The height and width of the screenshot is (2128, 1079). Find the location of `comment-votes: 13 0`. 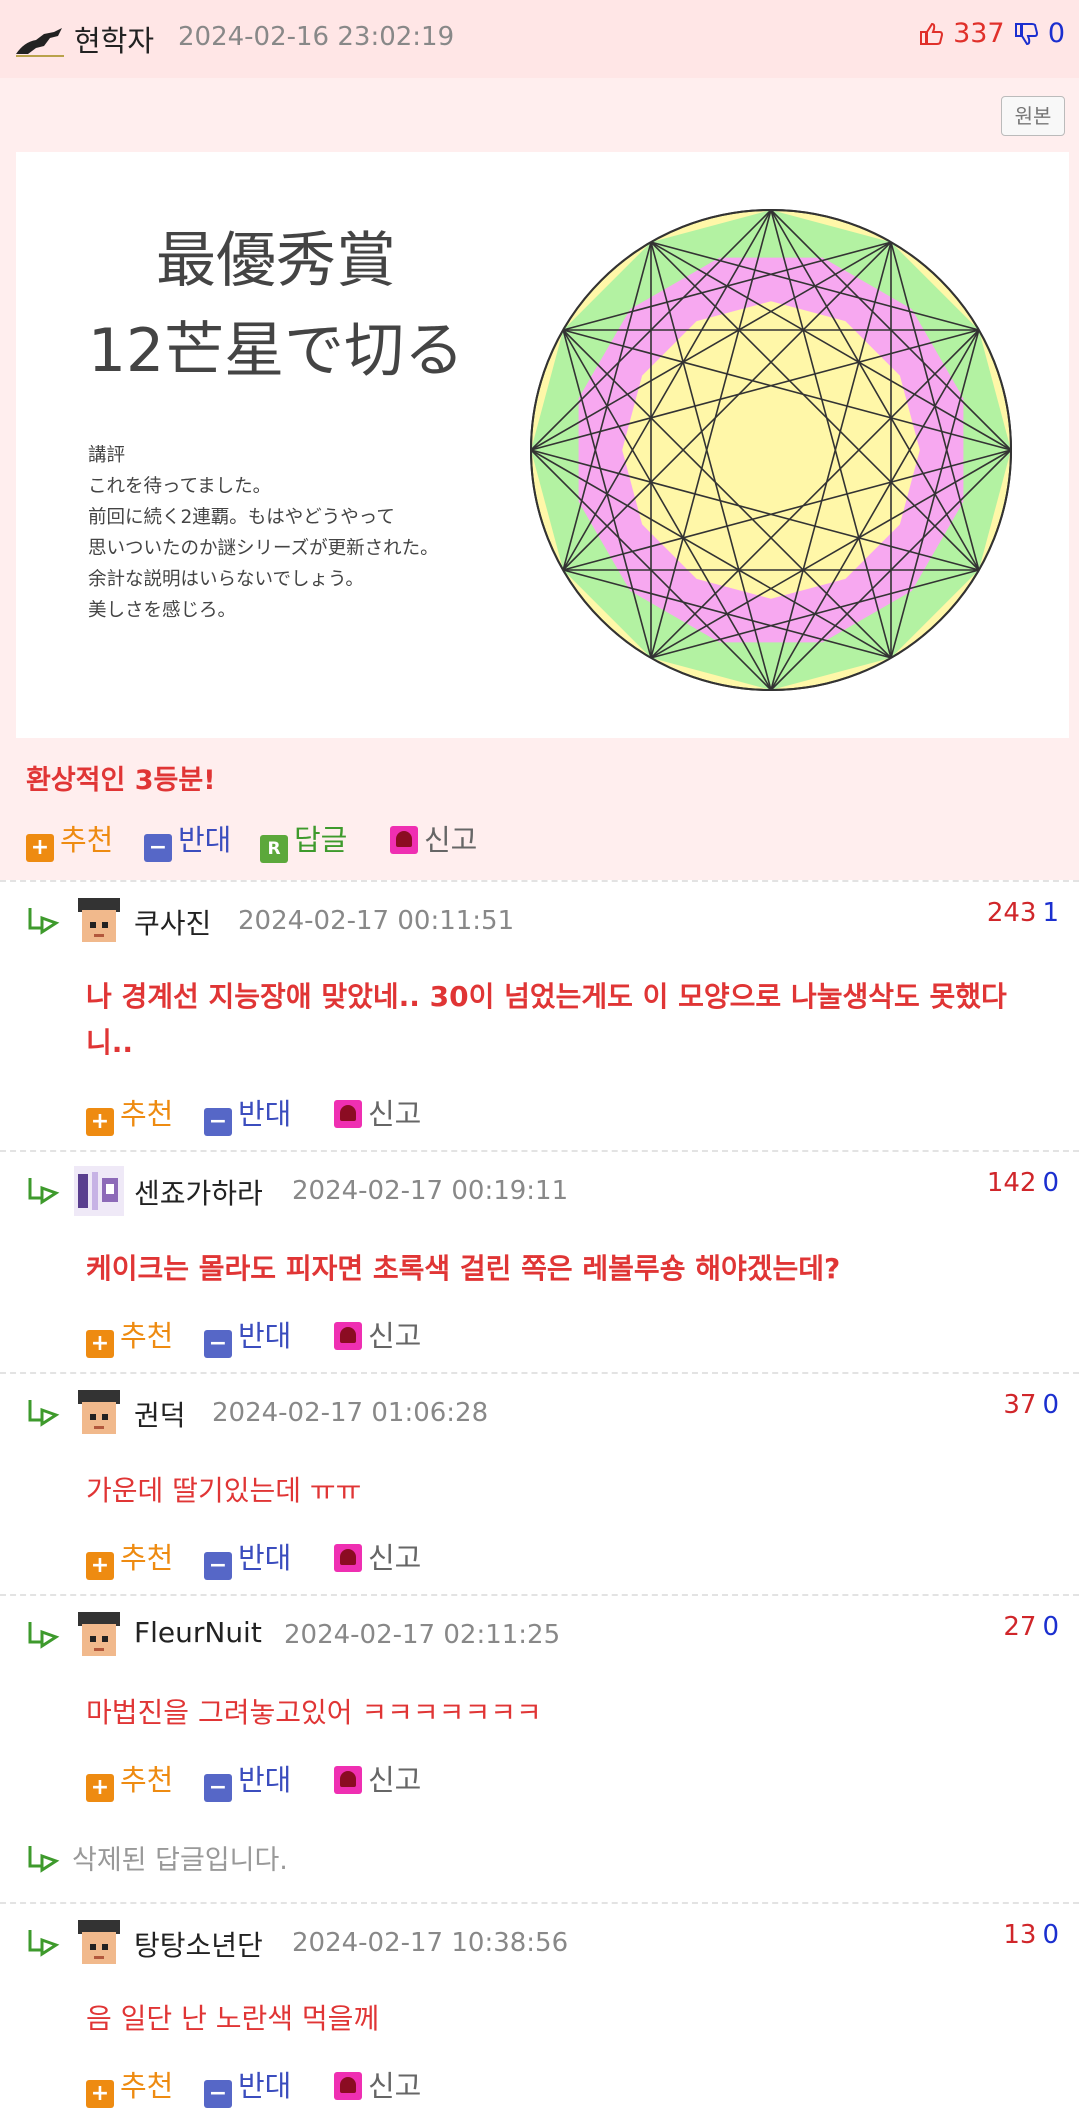

comment-votes: 13 0 is located at coordinates (1031, 1935).